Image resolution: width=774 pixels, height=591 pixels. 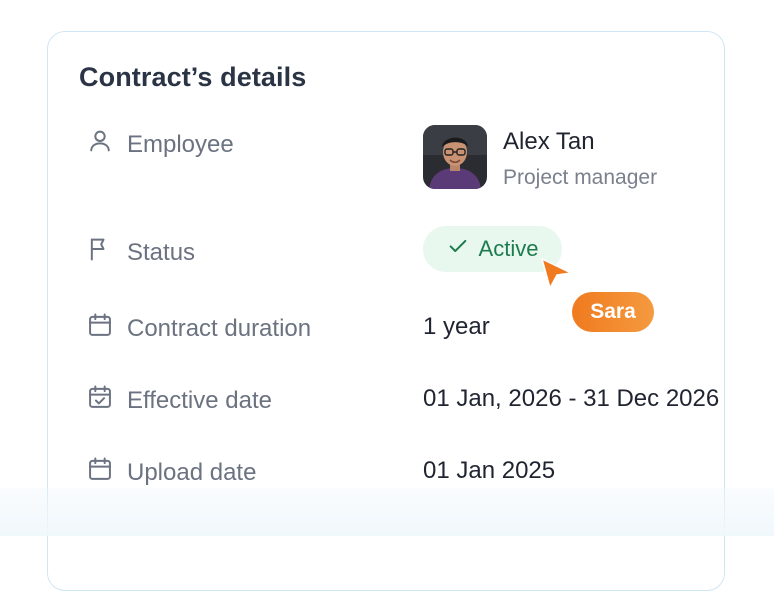 What do you see at coordinates (387, 512) in the screenshot?
I see `bottom-fade` at bounding box center [387, 512].